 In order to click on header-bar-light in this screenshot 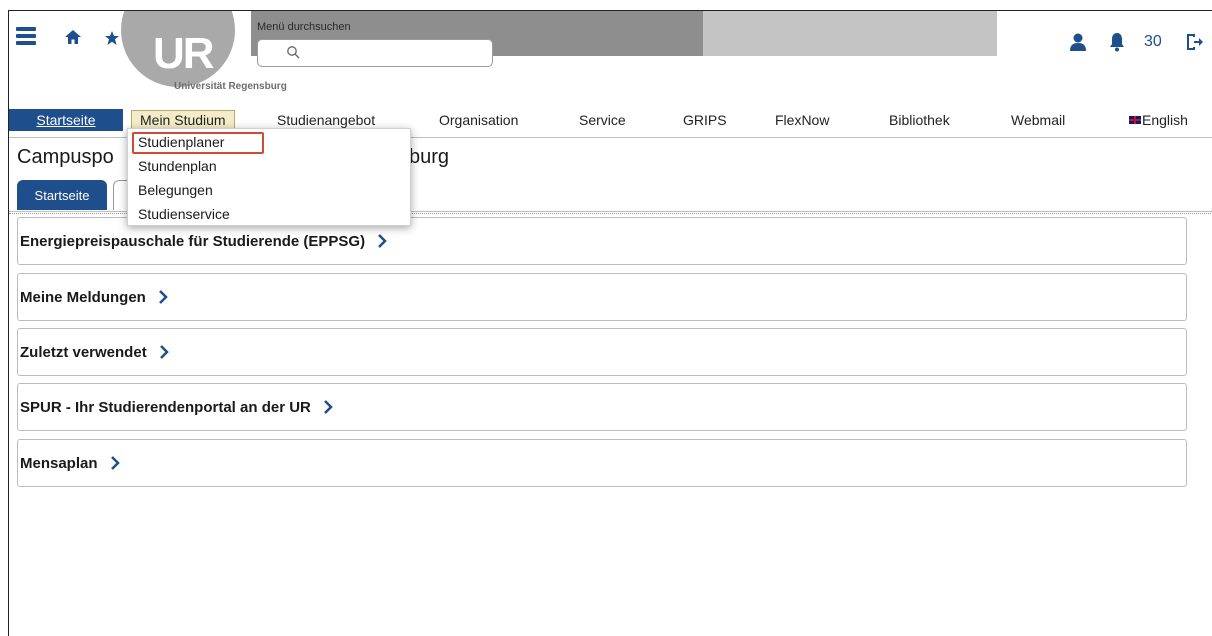, I will do `click(850, 33)`.